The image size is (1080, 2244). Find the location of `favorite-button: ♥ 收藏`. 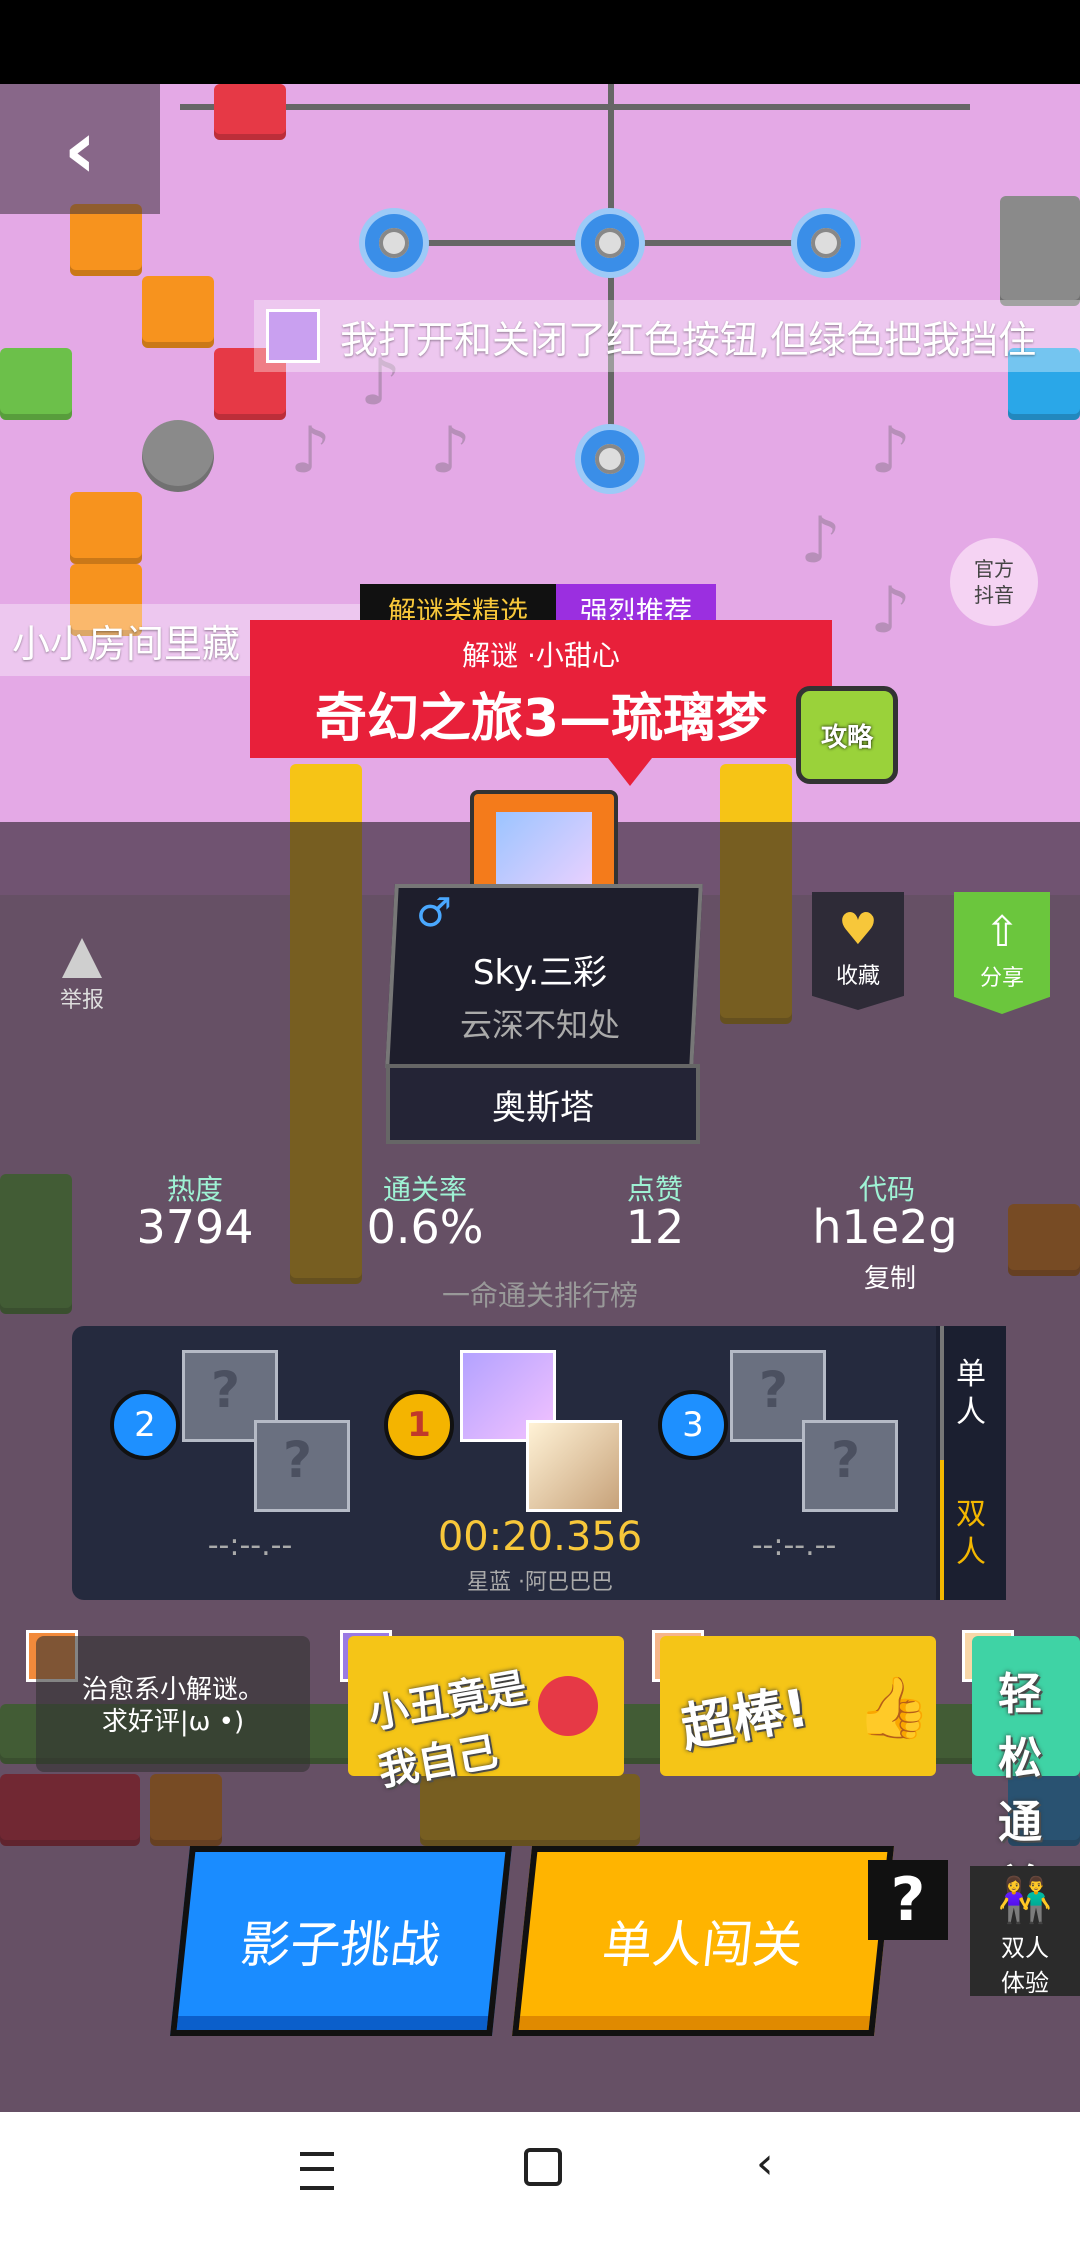

favorite-button: ♥ 收藏 is located at coordinates (858, 951).